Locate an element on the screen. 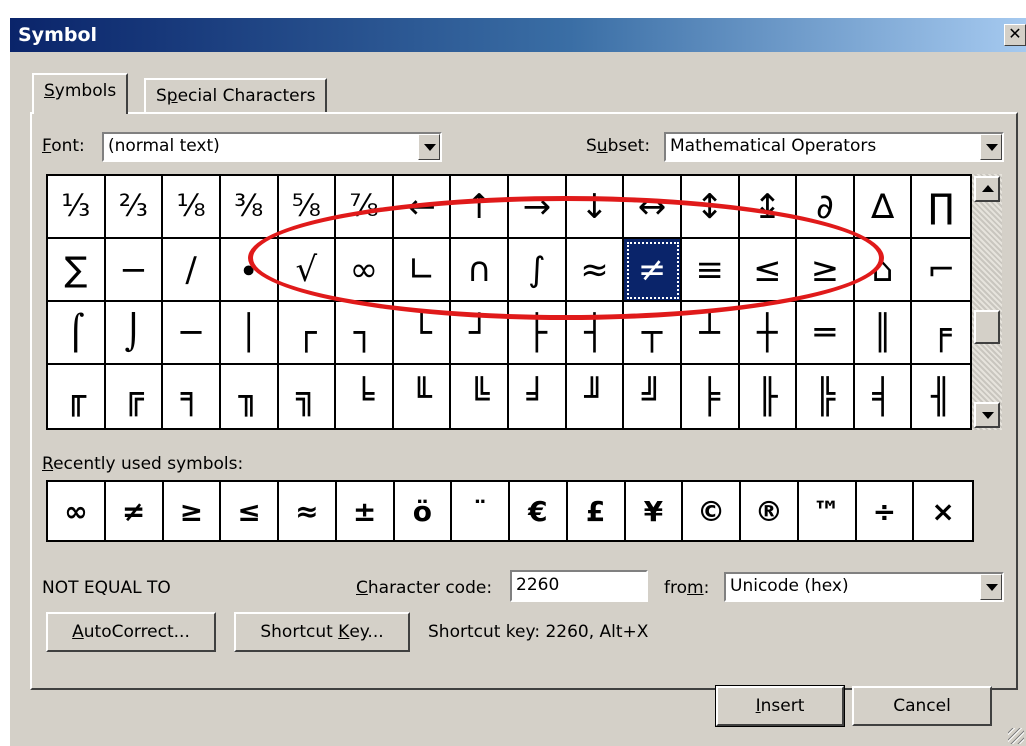 This screenshot has width=1026, height=746. recent-symbol-cell: ∞ is located at coordinates (77, 511).